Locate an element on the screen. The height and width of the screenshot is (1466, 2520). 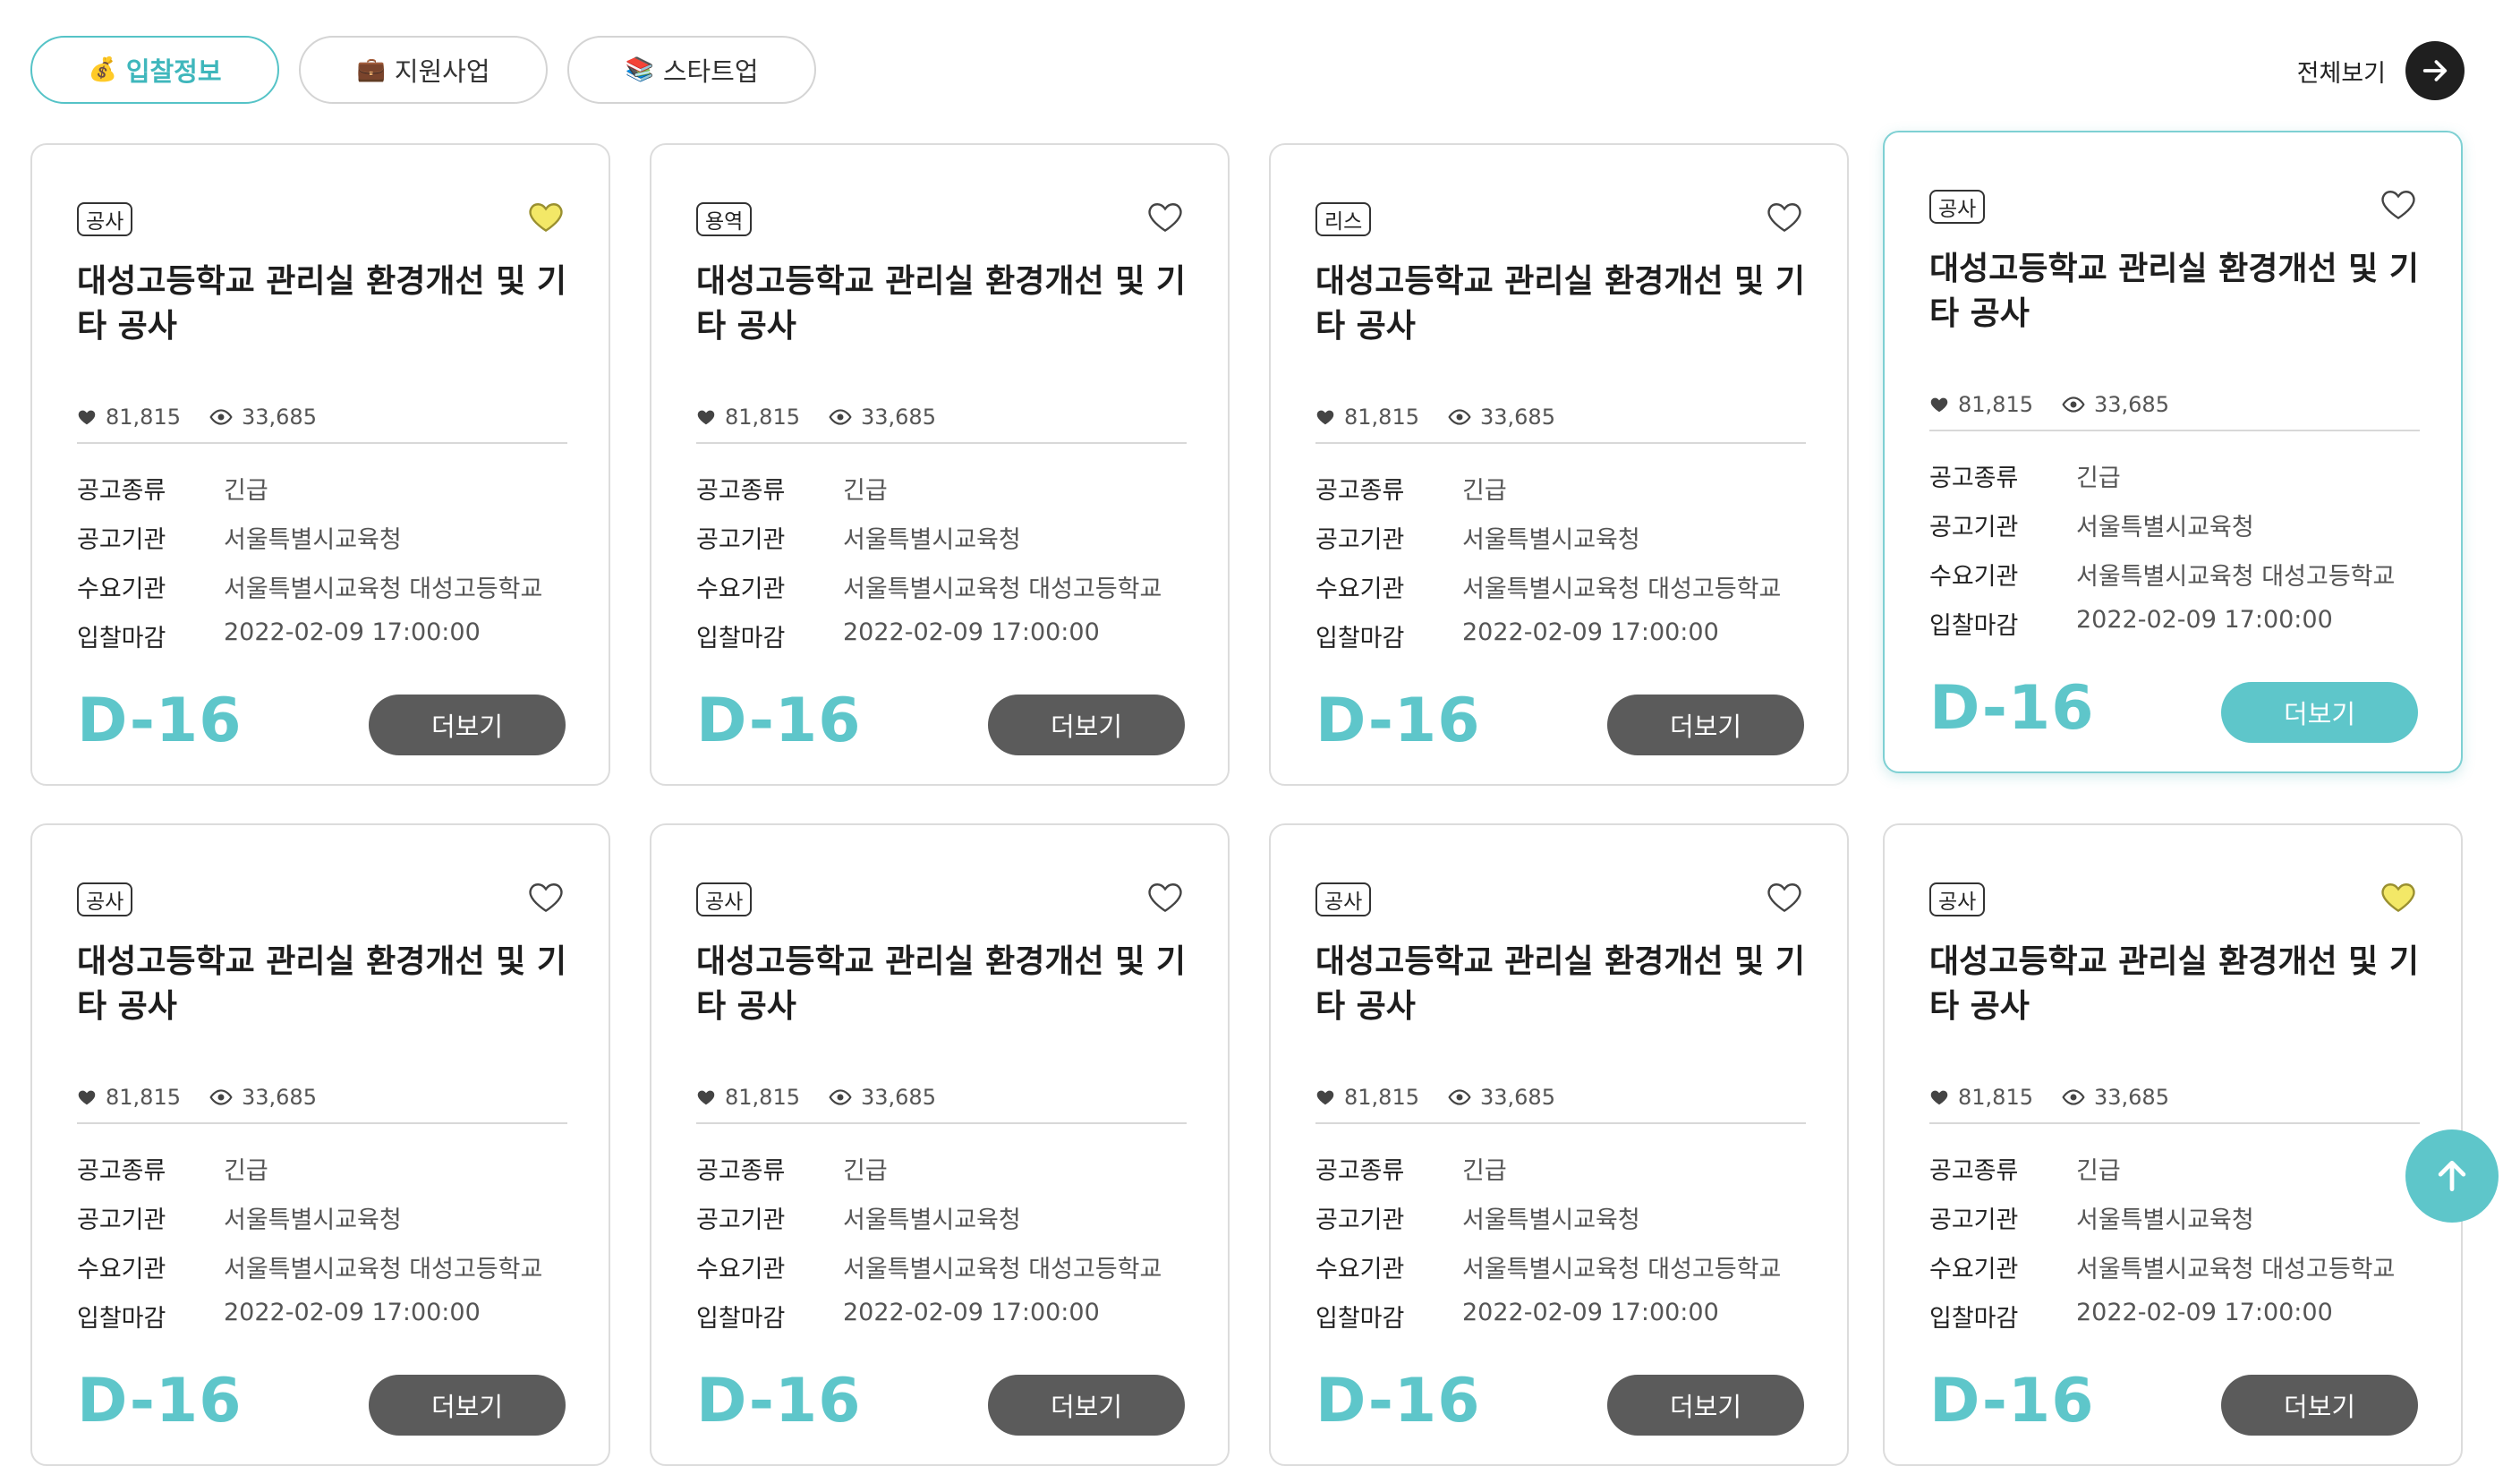
tab-startup: 📚 스타트업 is located at coordinates (691, 70).